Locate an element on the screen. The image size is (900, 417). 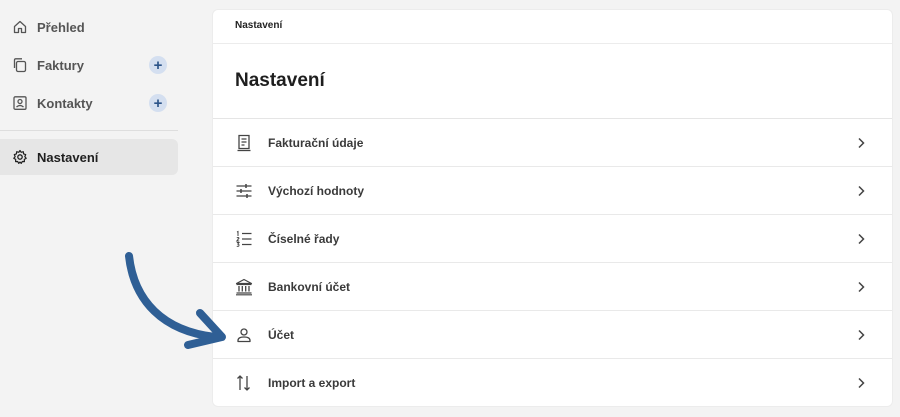
sidebar-item-label: Přehled is located at coordinates (61, 27).